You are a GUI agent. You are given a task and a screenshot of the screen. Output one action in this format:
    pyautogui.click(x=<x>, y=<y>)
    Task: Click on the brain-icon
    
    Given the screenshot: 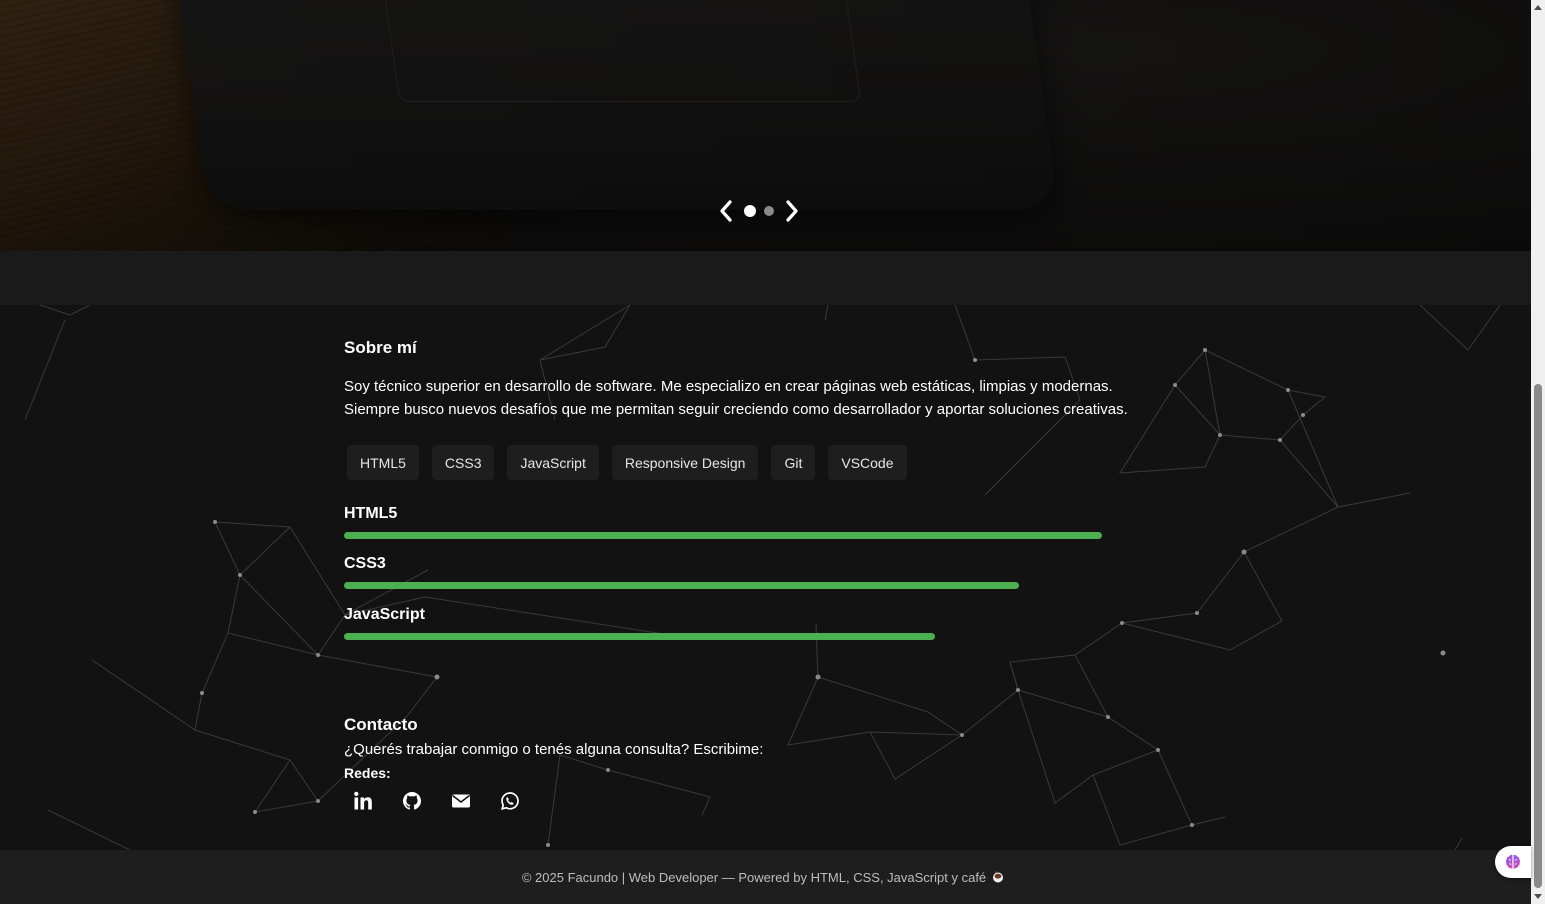 What is the action you would take?
    pyautogui.click(x=1513, y=861)
    